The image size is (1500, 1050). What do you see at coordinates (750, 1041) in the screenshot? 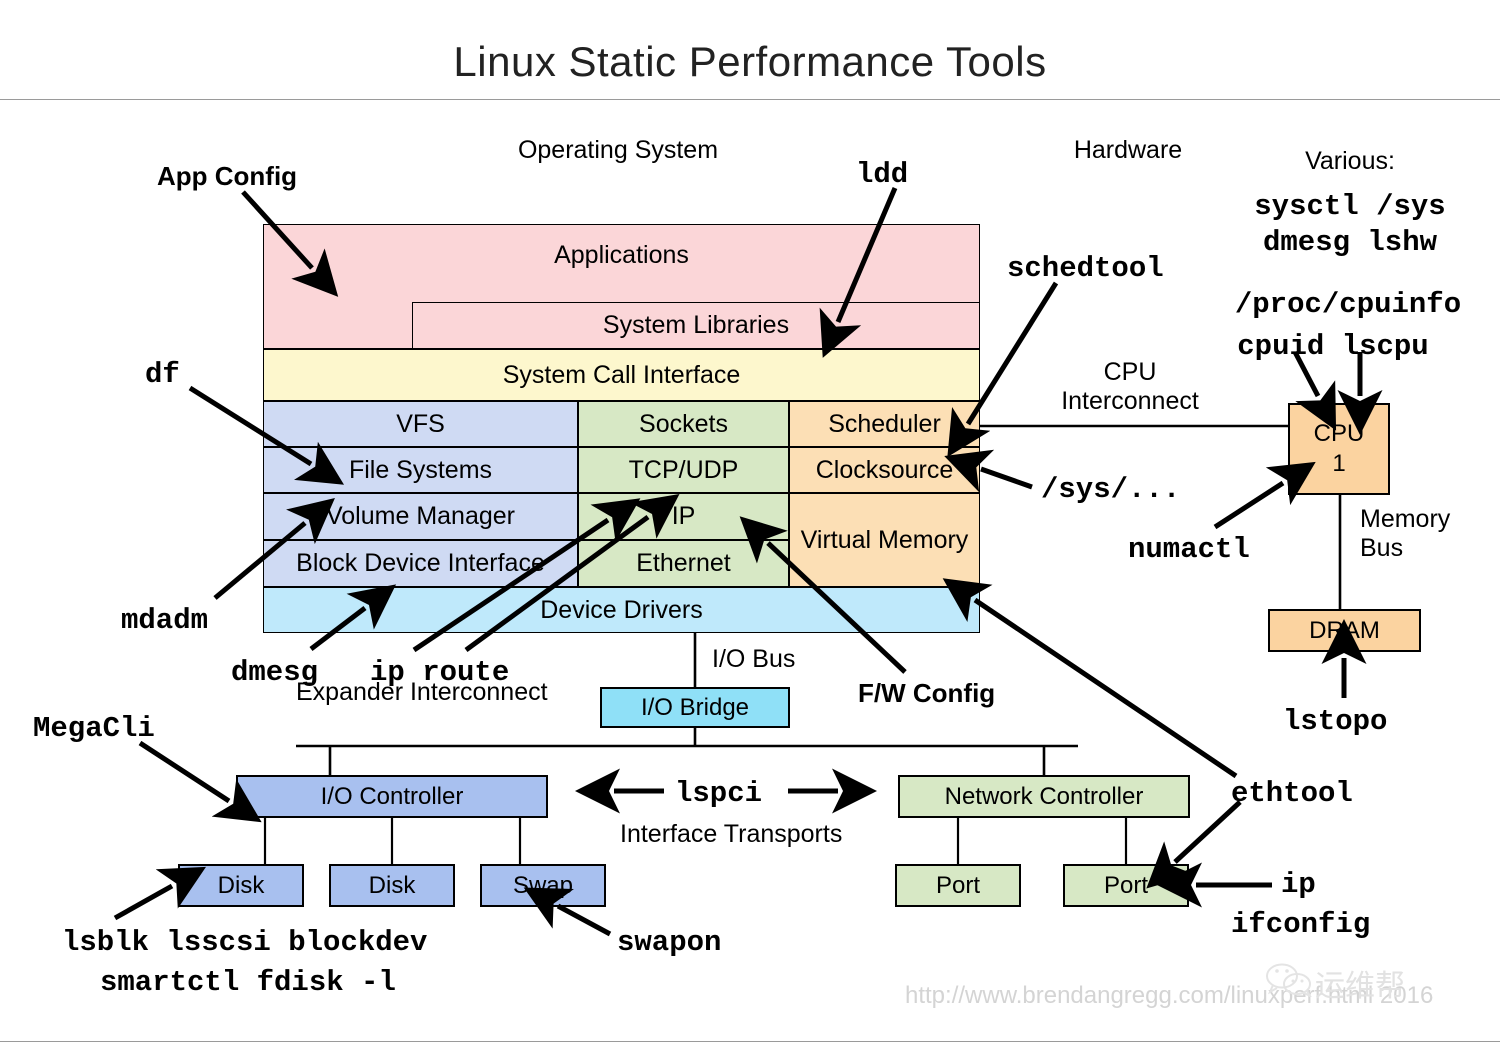
I see `footer-divider` at bounding box center [750, 1041].